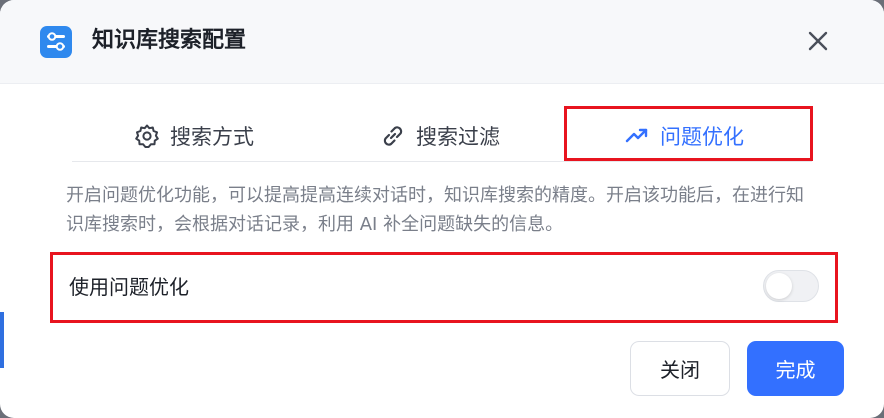 This screenshot has height=418, width=884. Describe the element at coordinates (680, 368) in the screenshot. I see `close-button: 关闭` at that location.